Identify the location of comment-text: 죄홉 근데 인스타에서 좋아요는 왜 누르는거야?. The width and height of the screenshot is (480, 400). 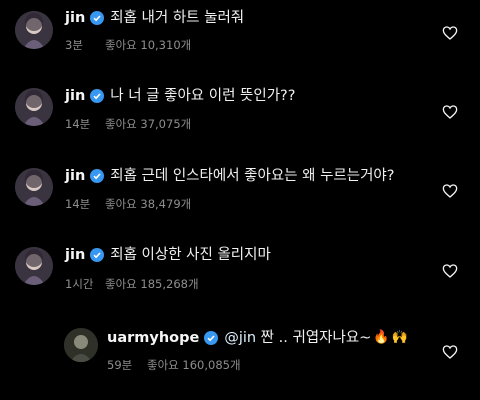
(252, 176).